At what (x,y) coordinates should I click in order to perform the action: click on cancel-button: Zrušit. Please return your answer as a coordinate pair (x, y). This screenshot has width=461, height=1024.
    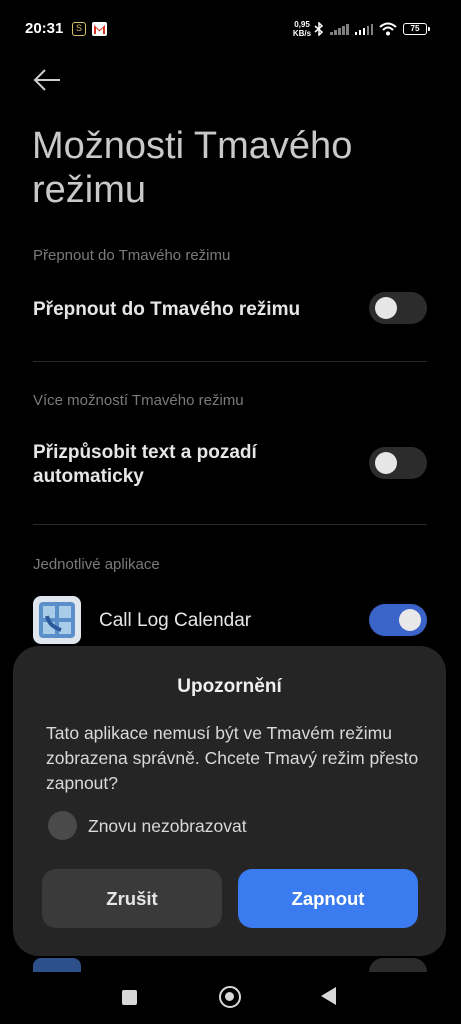
    Looking at the image, I should click on (132, 898).